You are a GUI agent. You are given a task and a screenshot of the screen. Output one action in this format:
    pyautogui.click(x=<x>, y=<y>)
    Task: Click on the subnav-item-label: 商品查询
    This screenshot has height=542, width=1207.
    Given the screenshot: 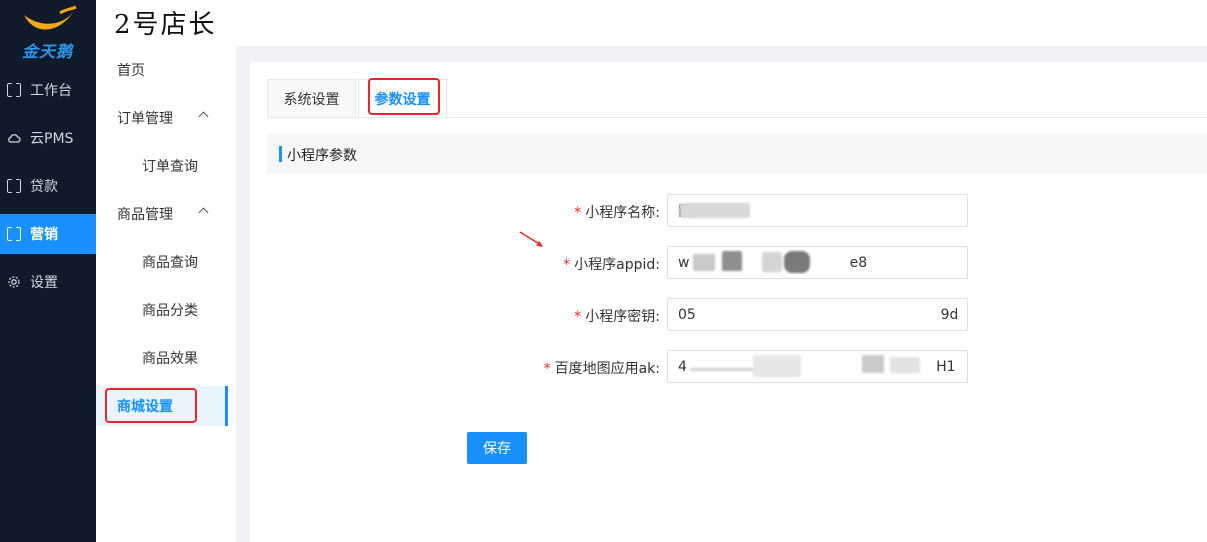 What is the action you would take?
    pyautogui.click(x=170, y=263)
    